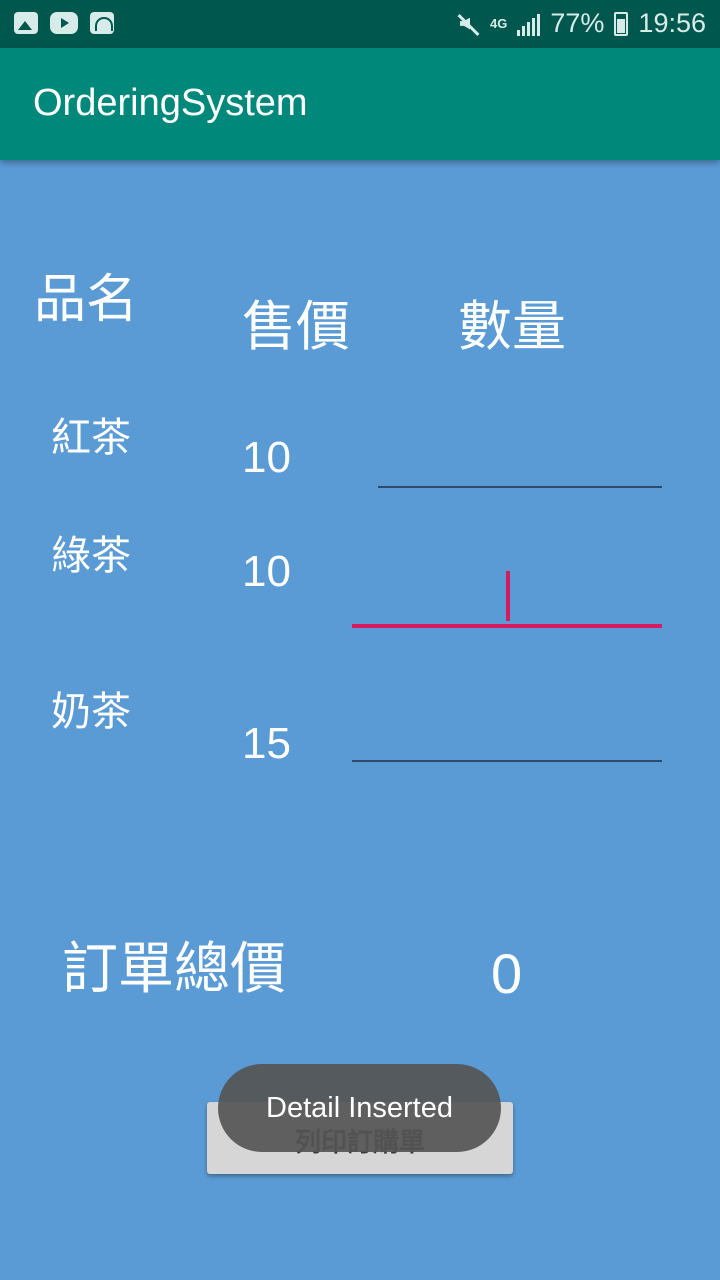  Describe the element at coordinates (672, 23) in the screenshot. I see `clock: 19:56` at that location.